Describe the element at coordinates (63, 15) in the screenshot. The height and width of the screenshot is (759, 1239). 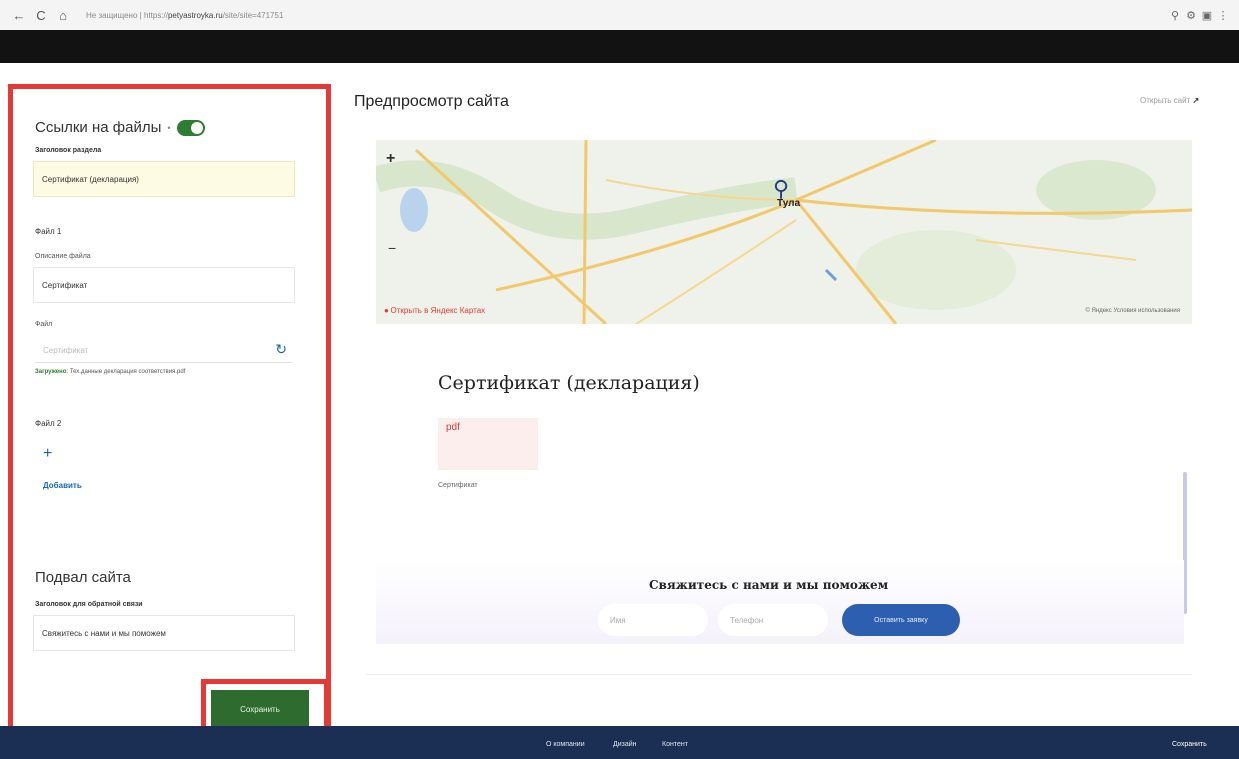
I see `home-icon: ⌂` at that location.